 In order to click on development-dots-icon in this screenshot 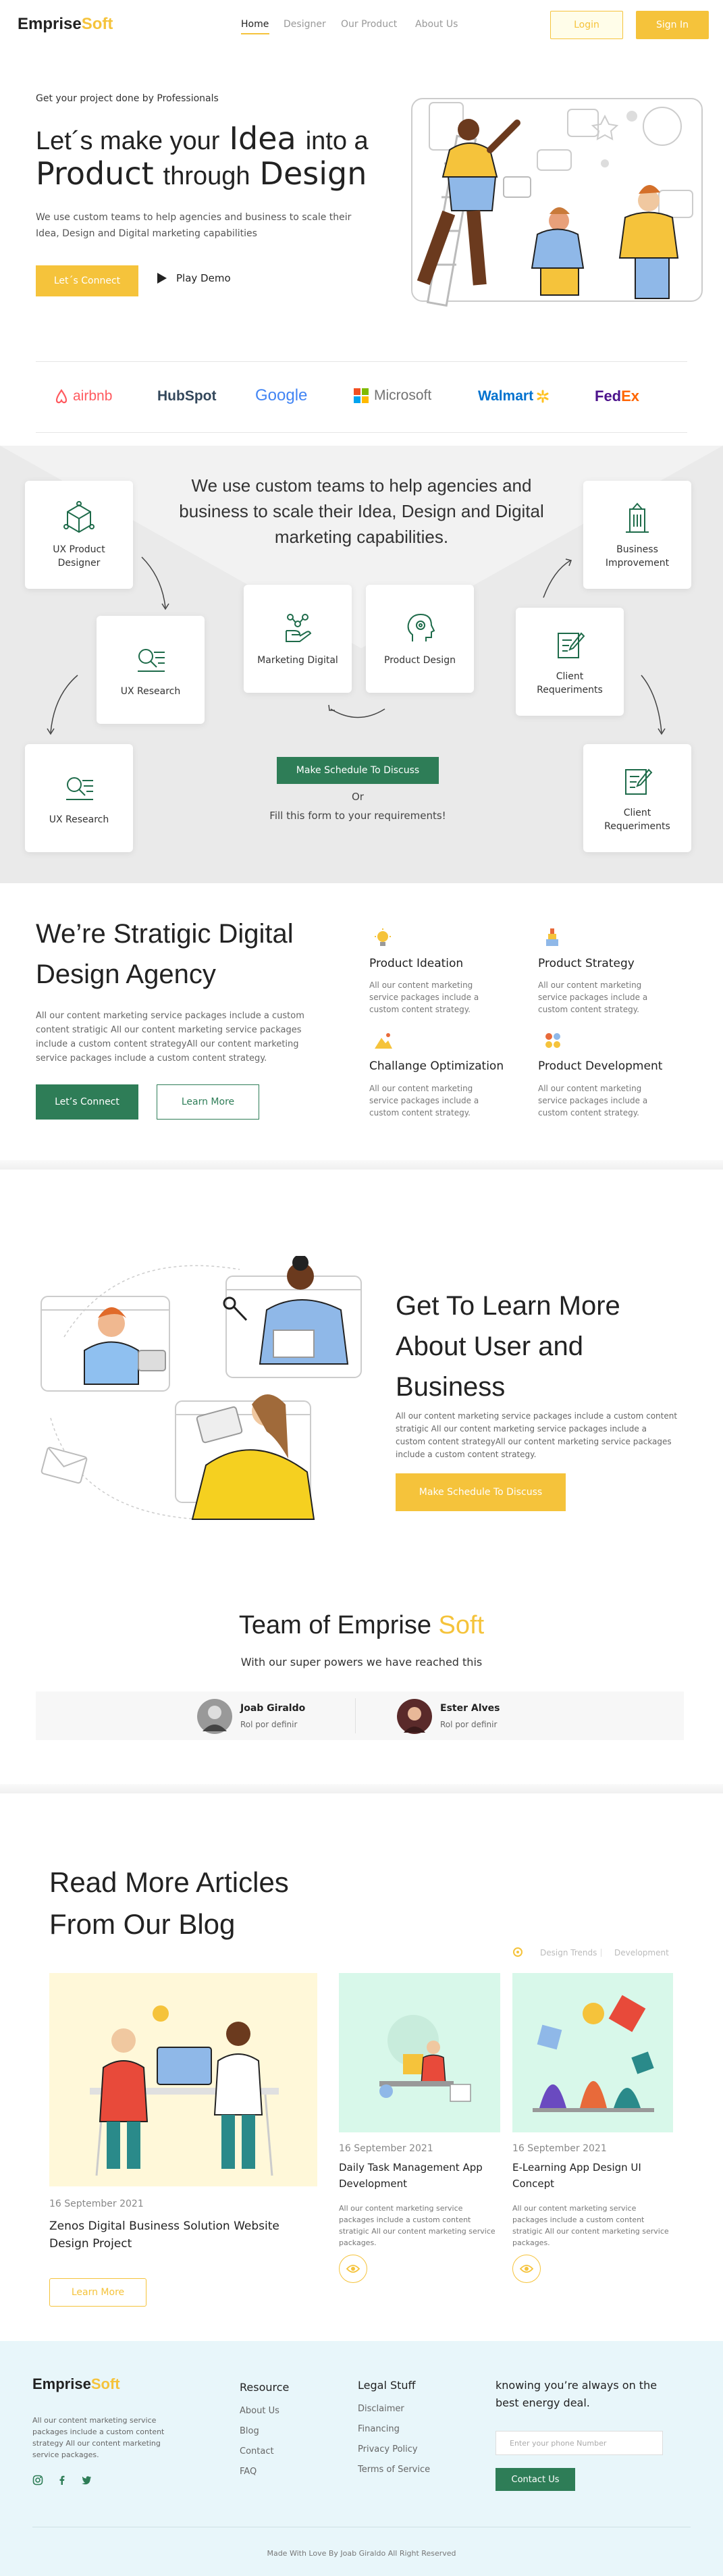, I will do `click(553, 1040)`.